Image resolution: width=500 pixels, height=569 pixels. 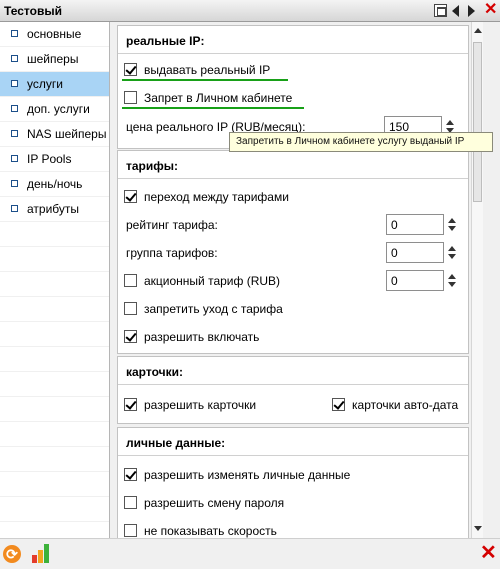 I want to click on hide-speed-row: не показывать скорость, so click(x=293, y=528).